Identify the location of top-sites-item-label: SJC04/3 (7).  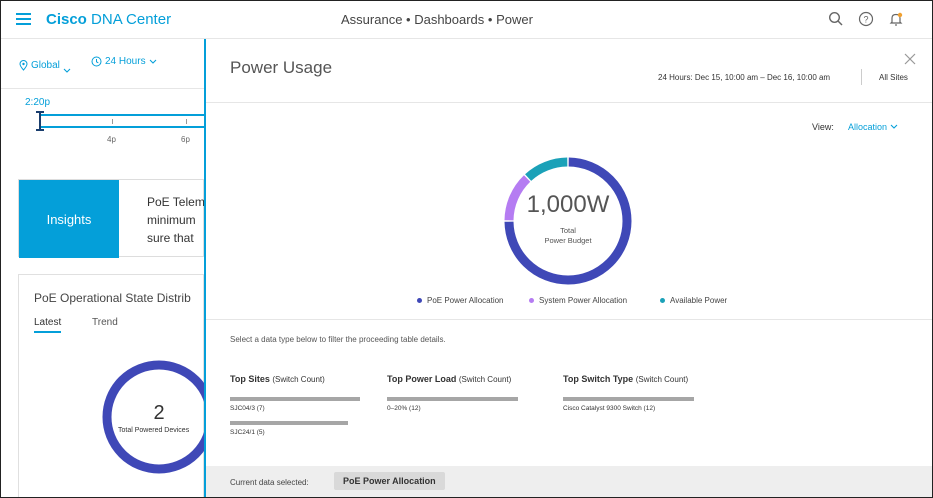
(247, 408).